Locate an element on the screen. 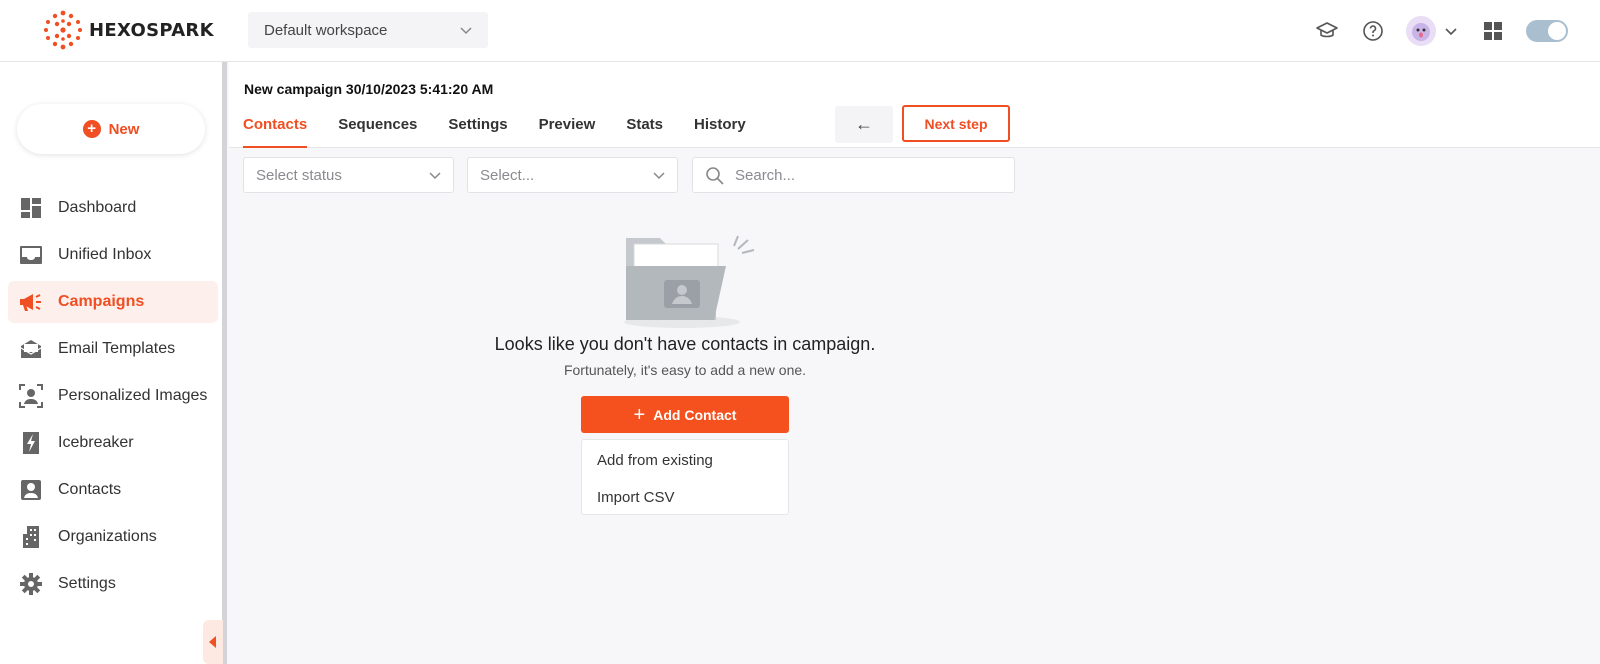  tab-preview: Preview is located at coordinates (567, 131).